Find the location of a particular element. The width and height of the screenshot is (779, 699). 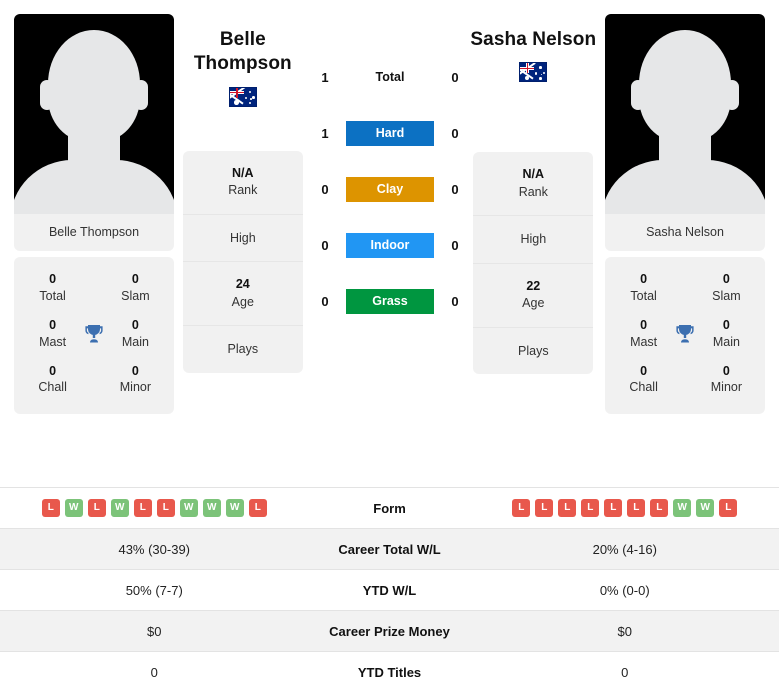

right-titles-main-value: 0 is located at coordinates (726, 324).